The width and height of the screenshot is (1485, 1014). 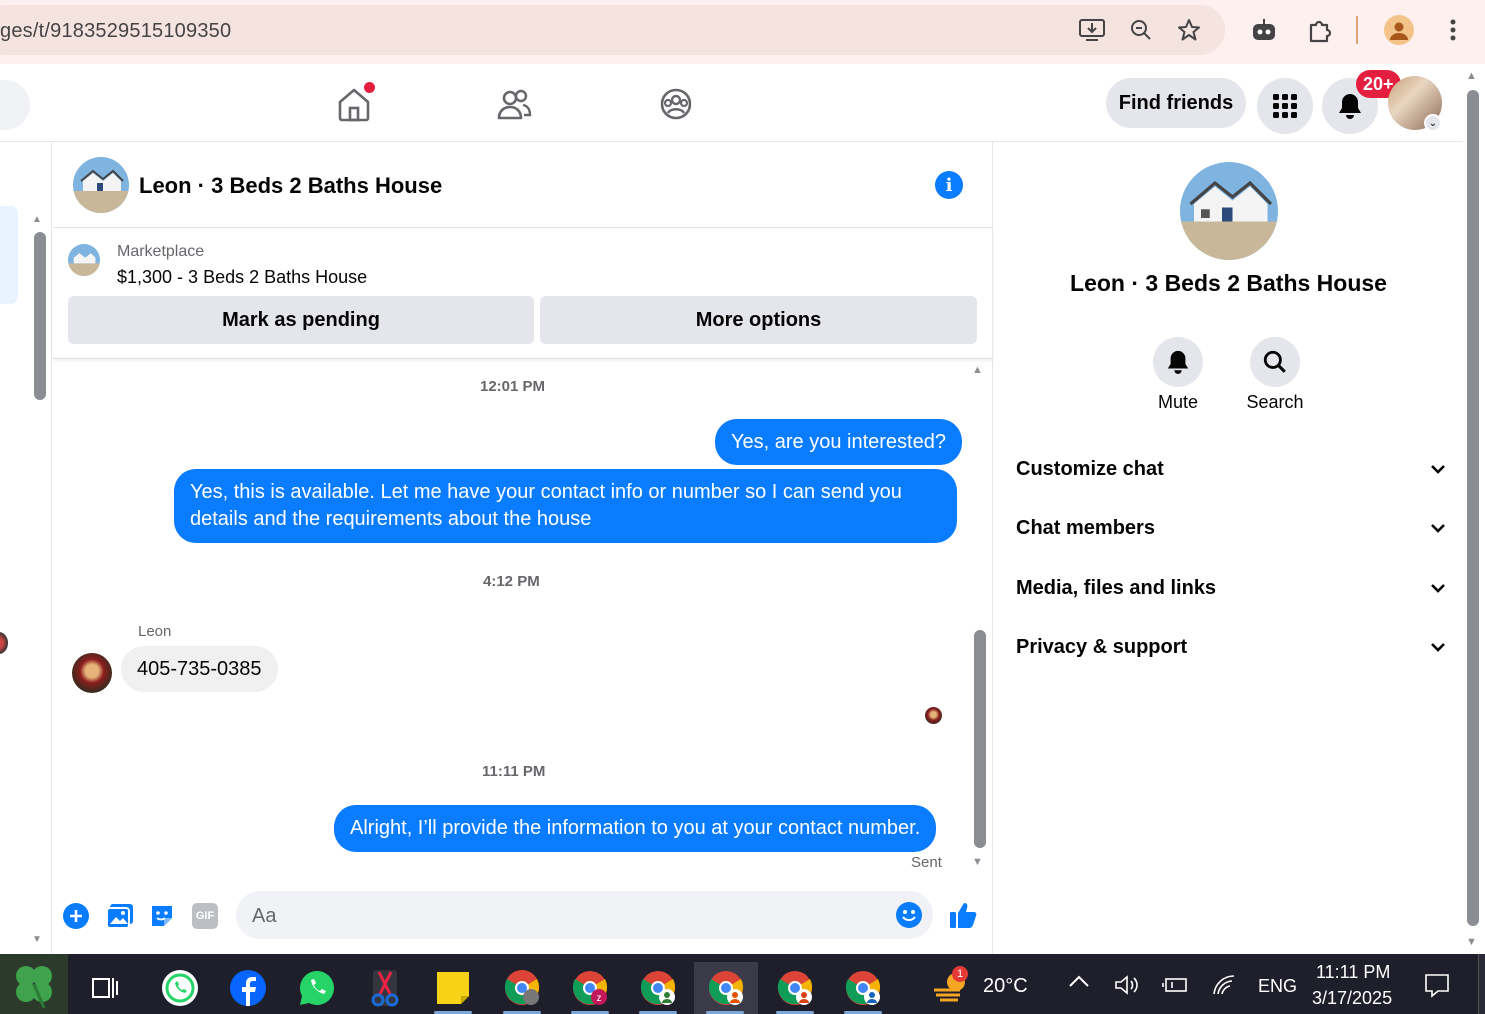 What do you see at coordinates (1225, 987) in the screenshot?
I see `wifi-icon` at bounding box center [1225, 987].